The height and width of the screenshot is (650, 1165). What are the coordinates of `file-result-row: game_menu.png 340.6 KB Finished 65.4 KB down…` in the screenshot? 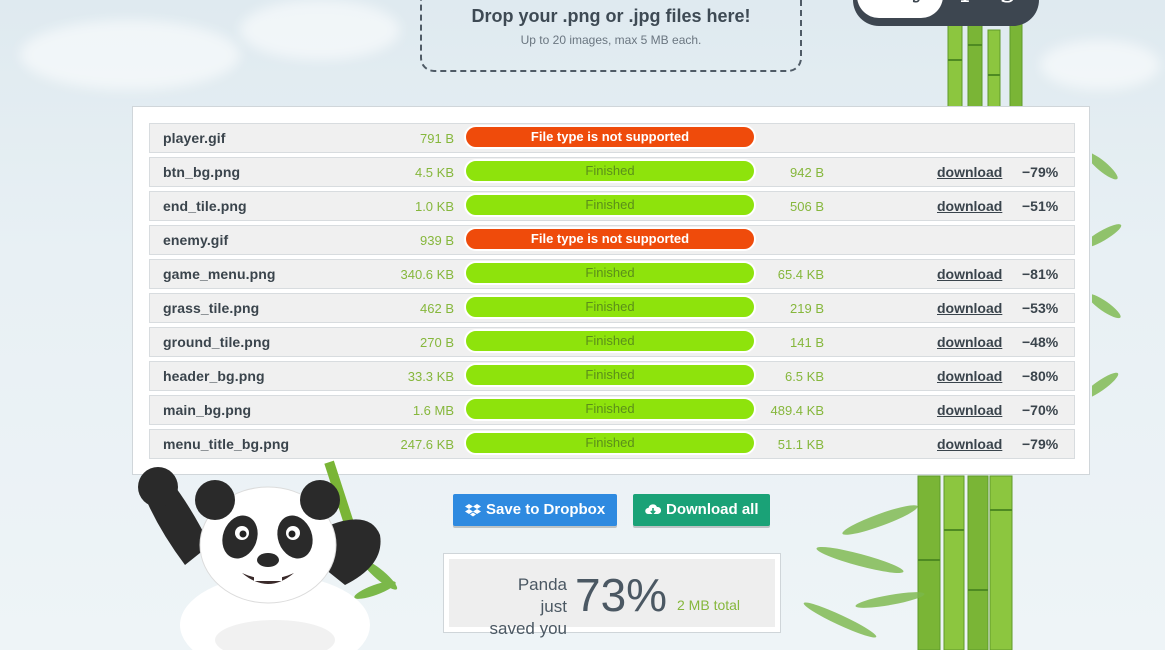 It's located at (612, 274).